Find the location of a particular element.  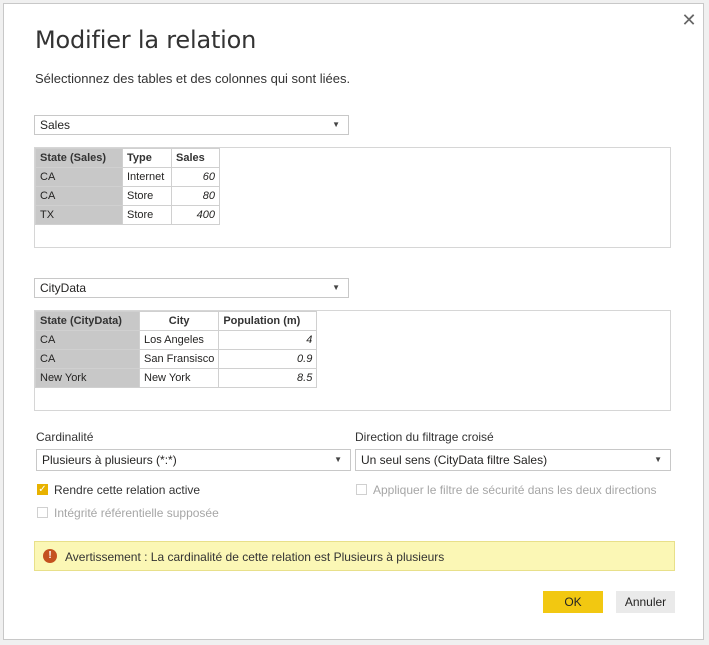

table-row: CA Internet 60 is located at coordinates (127, 177).